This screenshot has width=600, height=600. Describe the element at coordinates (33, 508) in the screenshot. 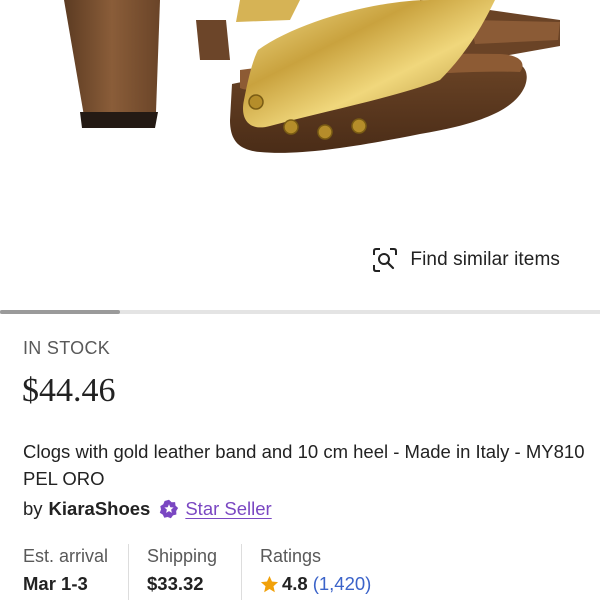

I see `seller-by-label: by` at that location.